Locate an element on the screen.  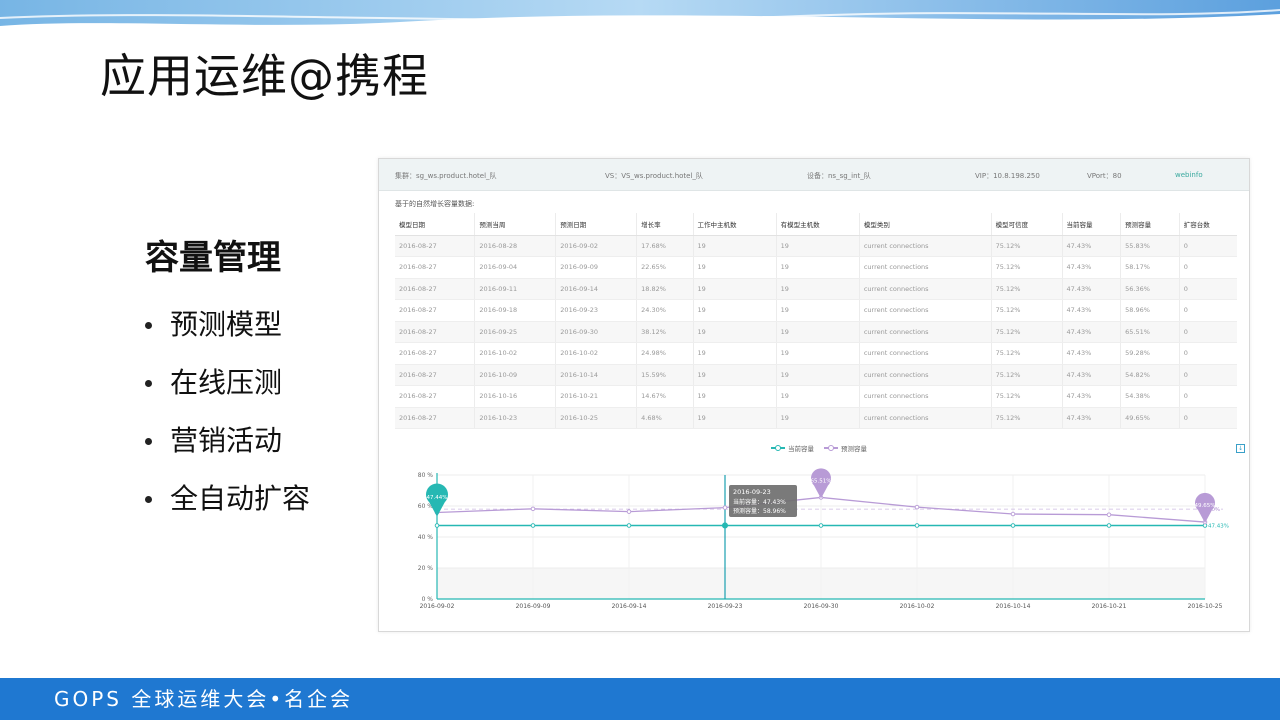
table-cell: 2016-09-11 is located at coordinates (515, 289).